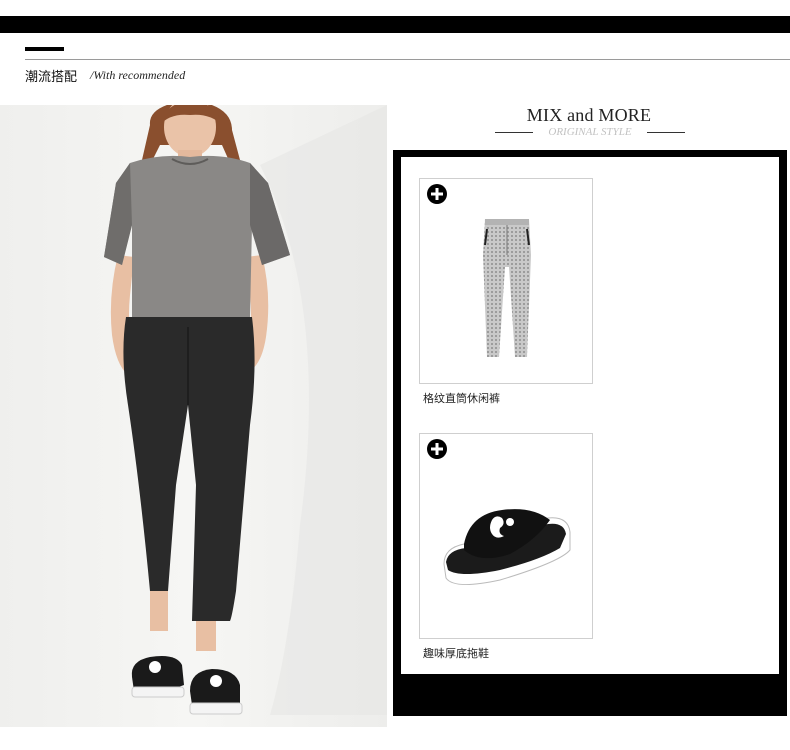 This screenshot has height=750, width=790. Describe the element at coordinates (407, 59) in the screenshot. I see `header-divider` at that location.